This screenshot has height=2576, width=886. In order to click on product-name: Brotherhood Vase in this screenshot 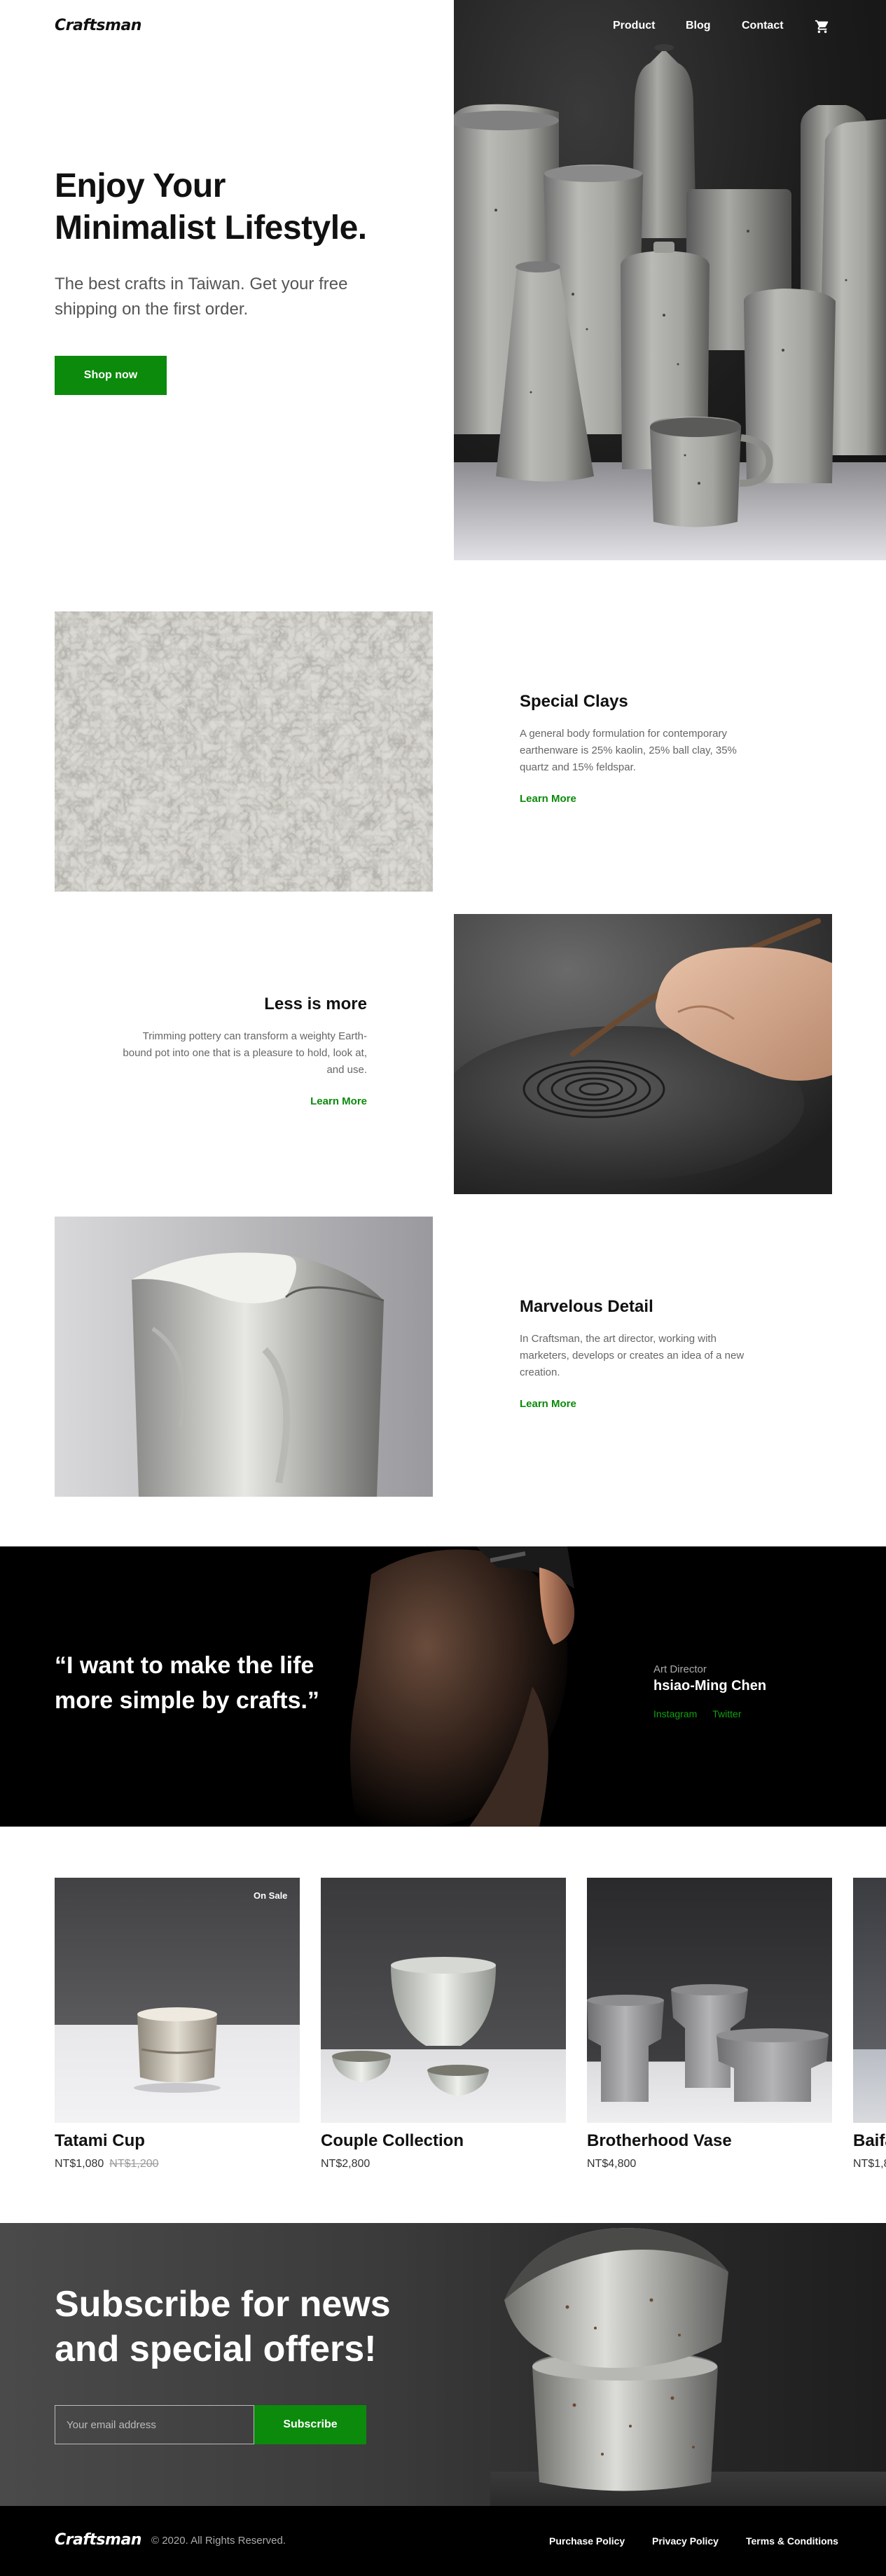, I will do `click(659, 2141)`.